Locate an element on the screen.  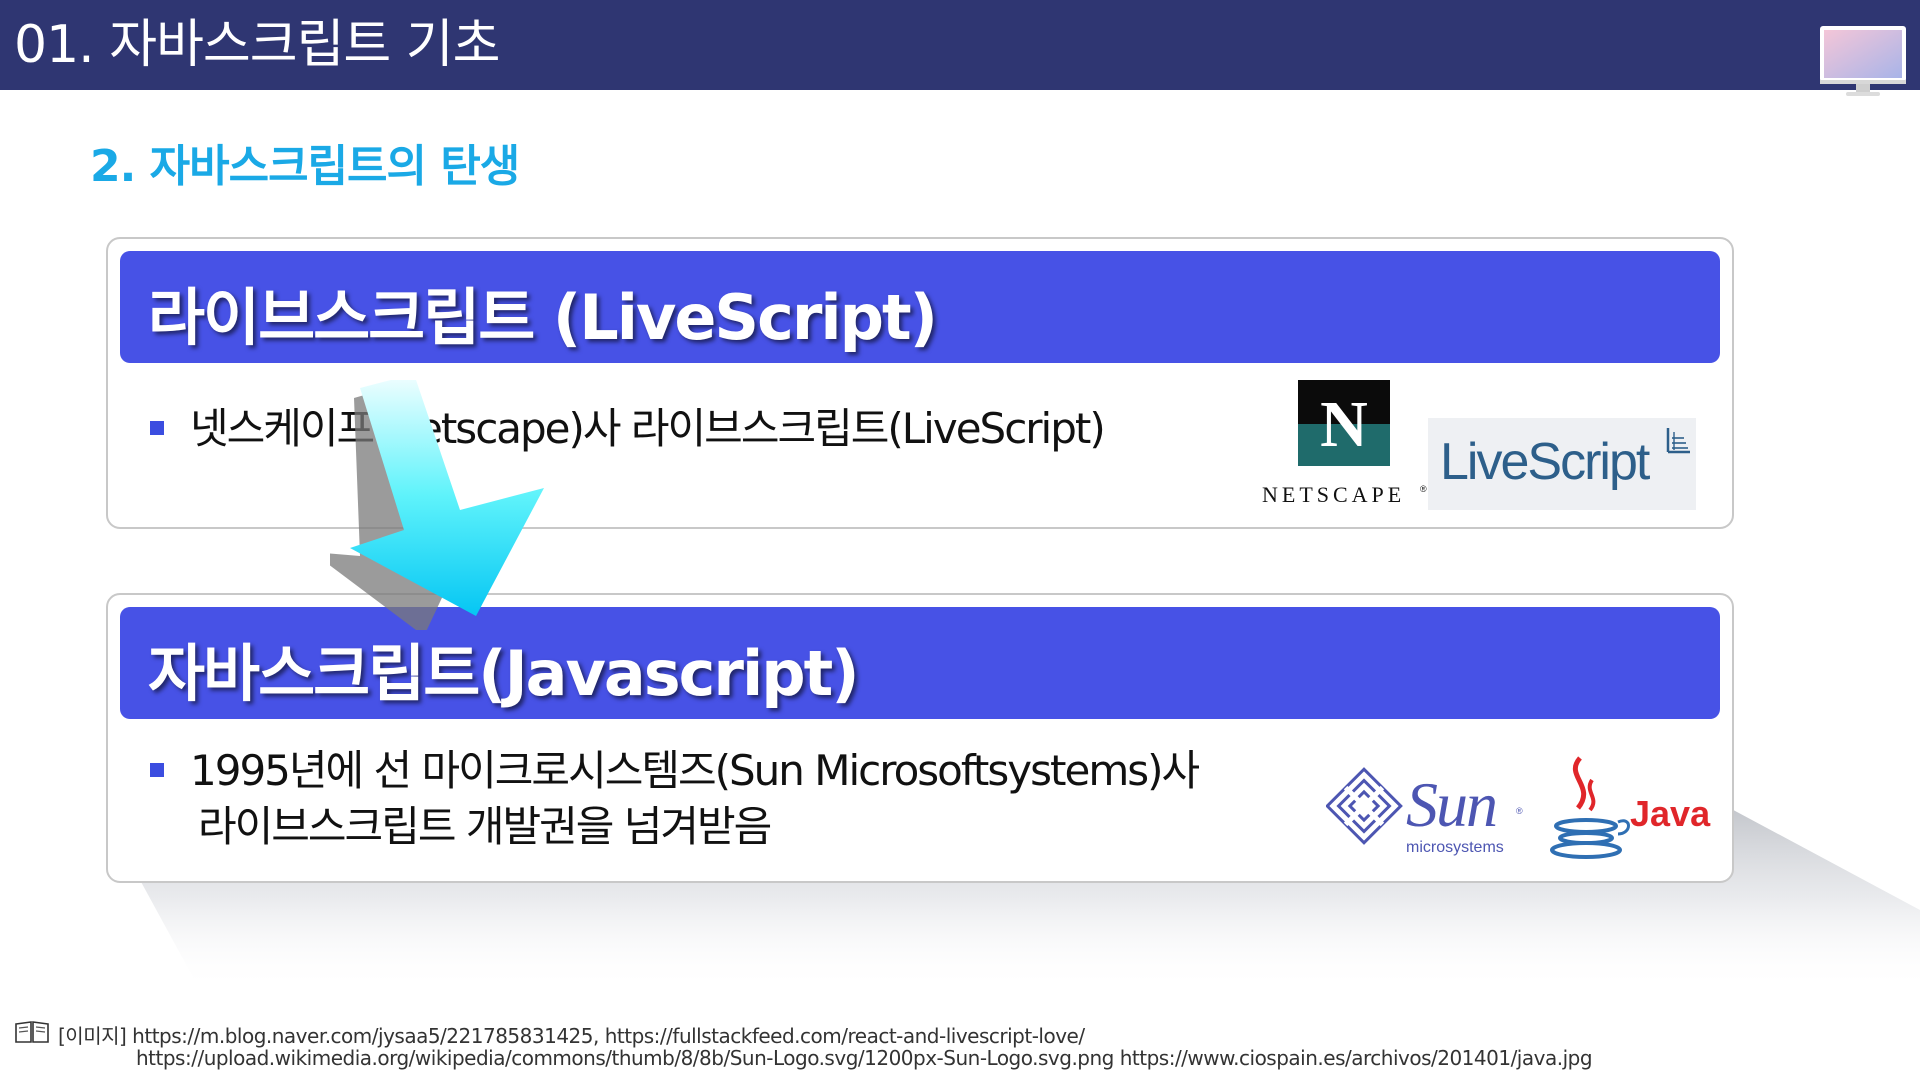
livescript-logo: LiveScript is located at coordinates (1562, 464).